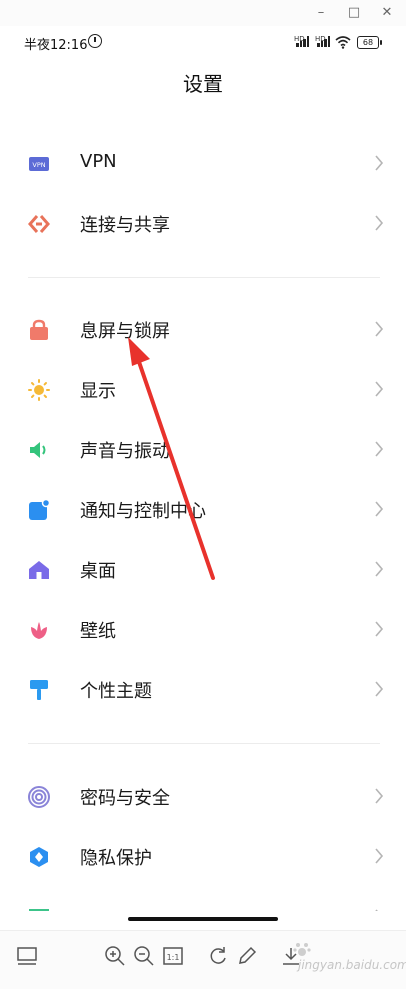 Image resolution: width=406 pixels, height=989 pixels. I want to click on settings-row-password-security: 密码与安全, so click(203, 797).